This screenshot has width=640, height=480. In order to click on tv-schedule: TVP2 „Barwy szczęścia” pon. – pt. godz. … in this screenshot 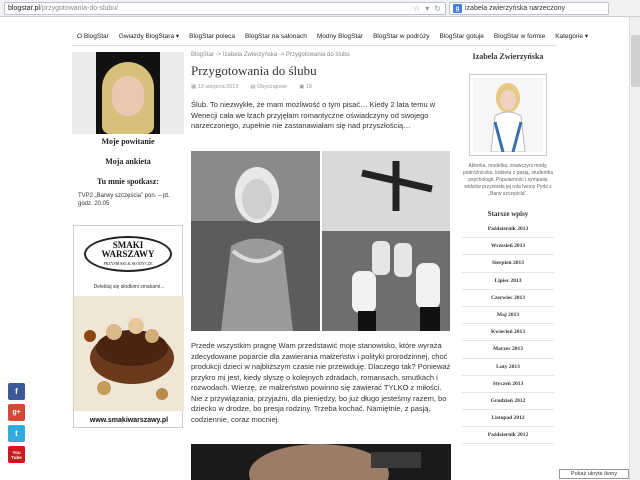, I will do `click(124, 200)`.